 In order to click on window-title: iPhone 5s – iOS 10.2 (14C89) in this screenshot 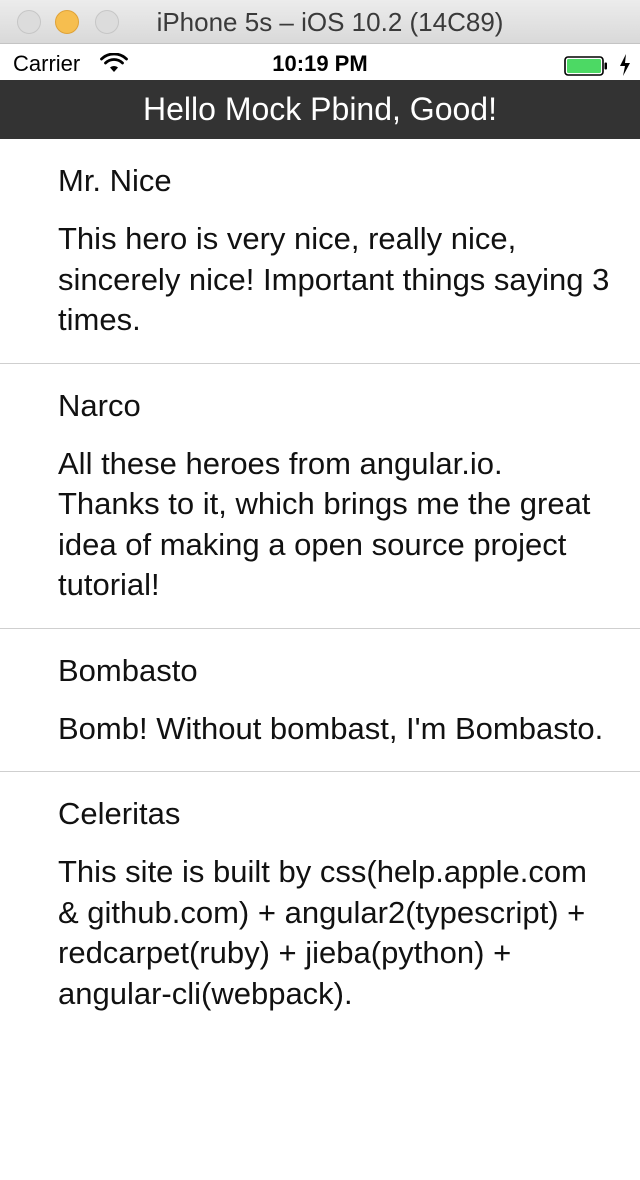, I will do `click(330, 22)`.